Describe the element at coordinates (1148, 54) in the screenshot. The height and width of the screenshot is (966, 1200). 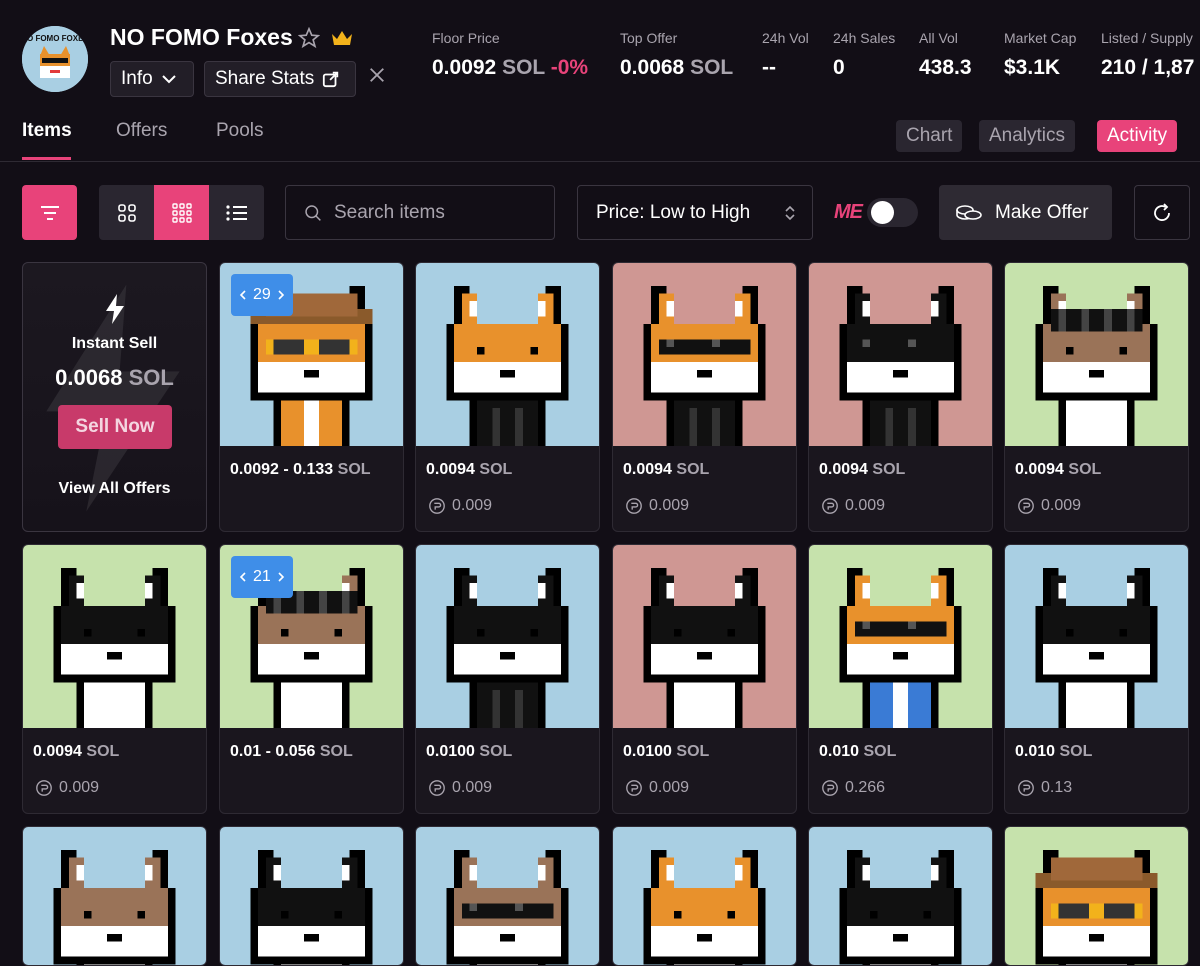
I see `stat-listed-supply: Listed / Supply 210 / 1,87` at that location.